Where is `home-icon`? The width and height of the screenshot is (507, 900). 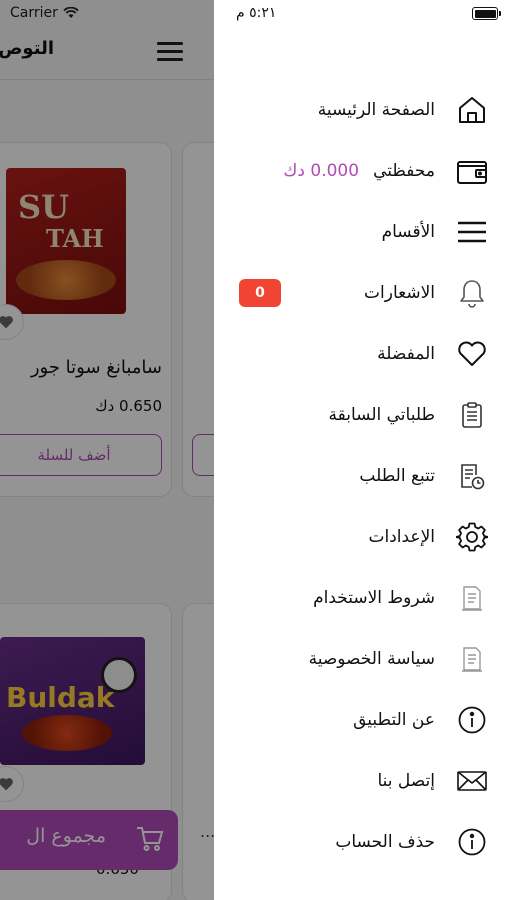
home-icon is located at coordinates (472, 110).